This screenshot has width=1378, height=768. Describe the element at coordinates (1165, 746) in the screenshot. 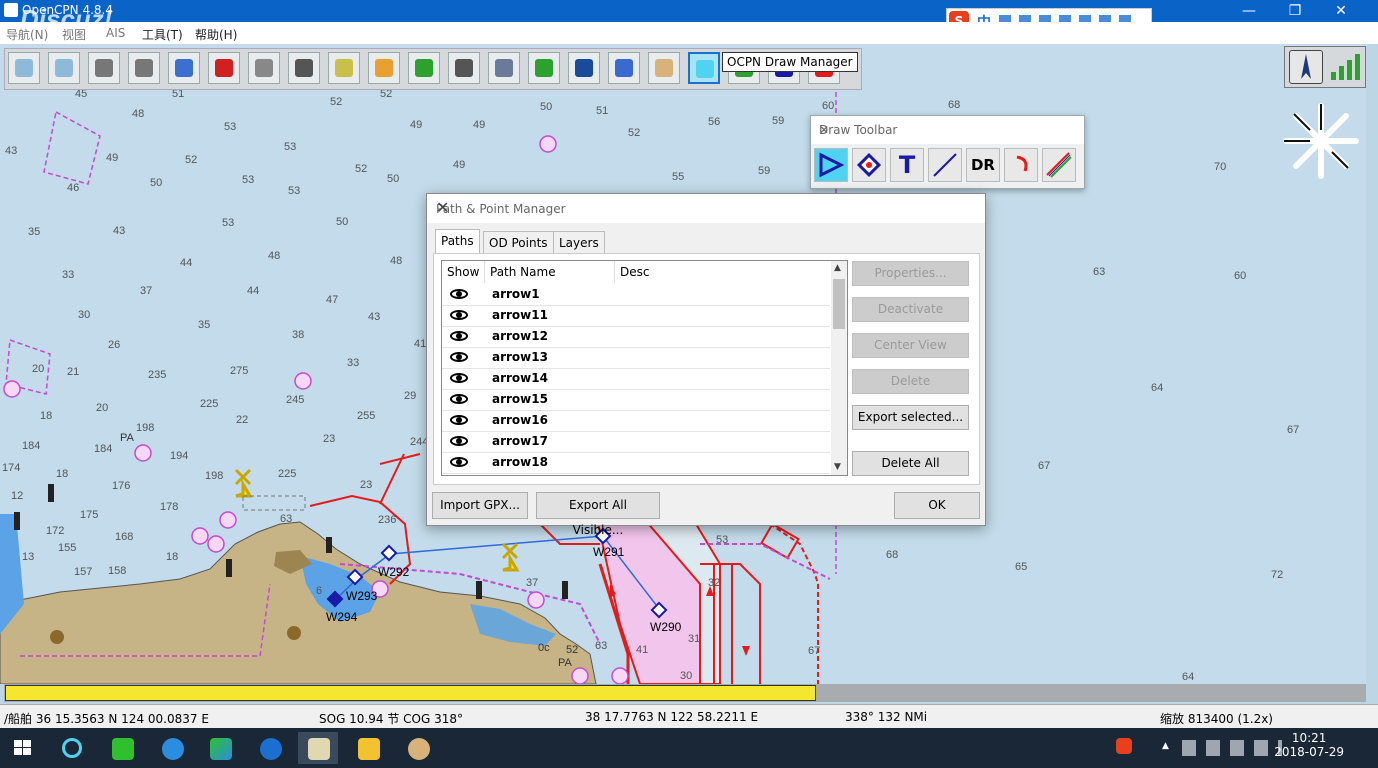

I see `tray-expand-icon: ▲` at that location.